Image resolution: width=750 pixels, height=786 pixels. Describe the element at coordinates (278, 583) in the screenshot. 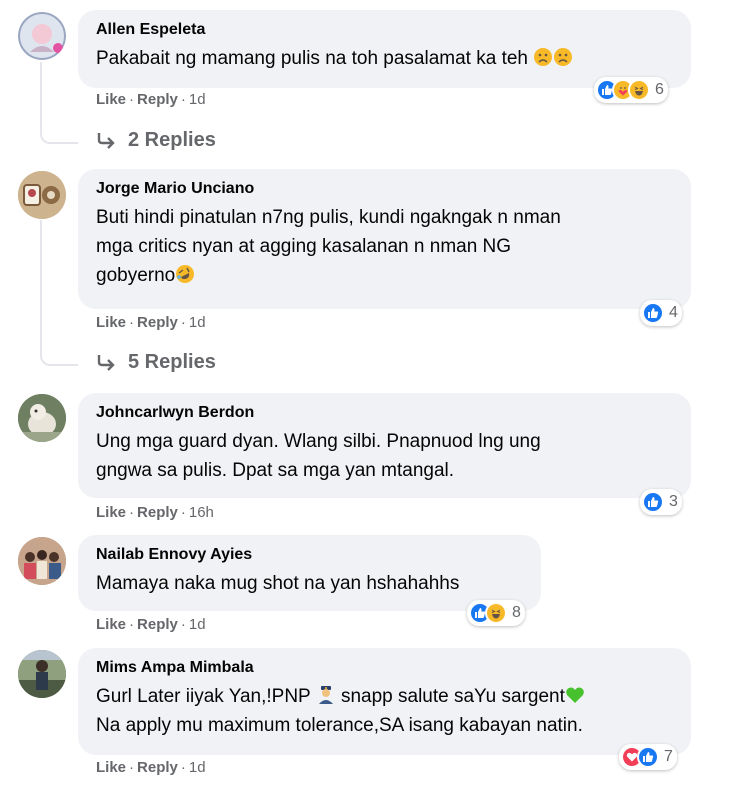

I see `comment-text: Mamaya naka mug shot na yan hshahahhs` at that location.